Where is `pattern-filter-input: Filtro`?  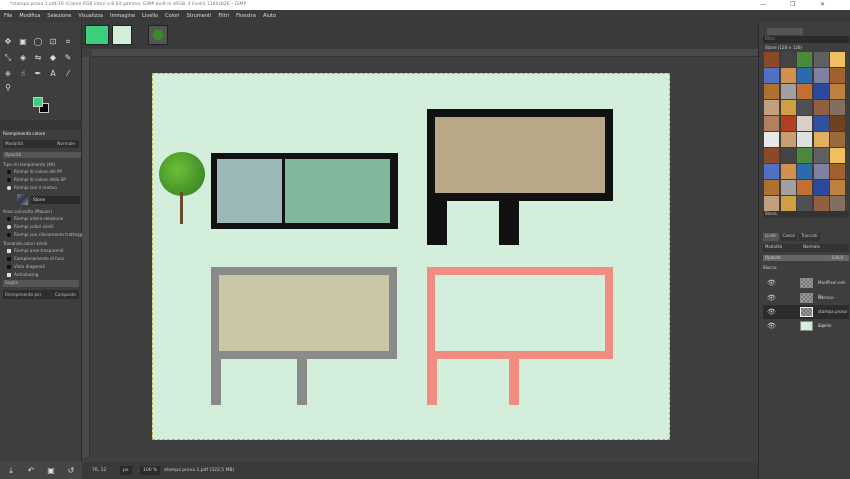
pattern-filter-input: Filtro is located at coordinates (806, 39).